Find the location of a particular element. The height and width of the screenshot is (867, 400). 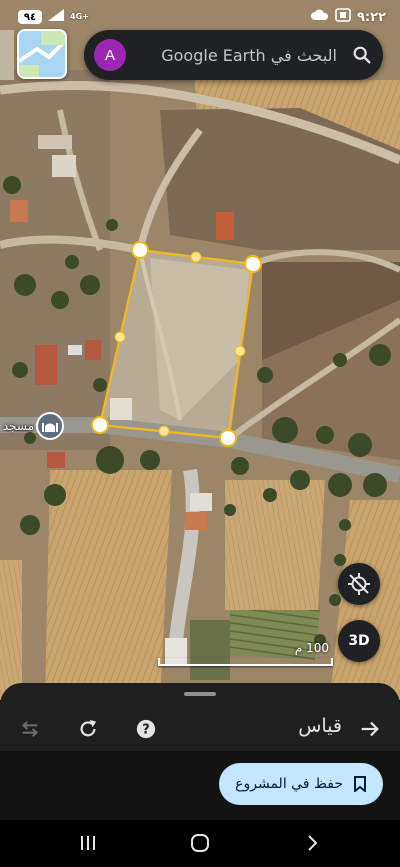

clock: ٩:٢٢ is located at coordinates (371, 17).